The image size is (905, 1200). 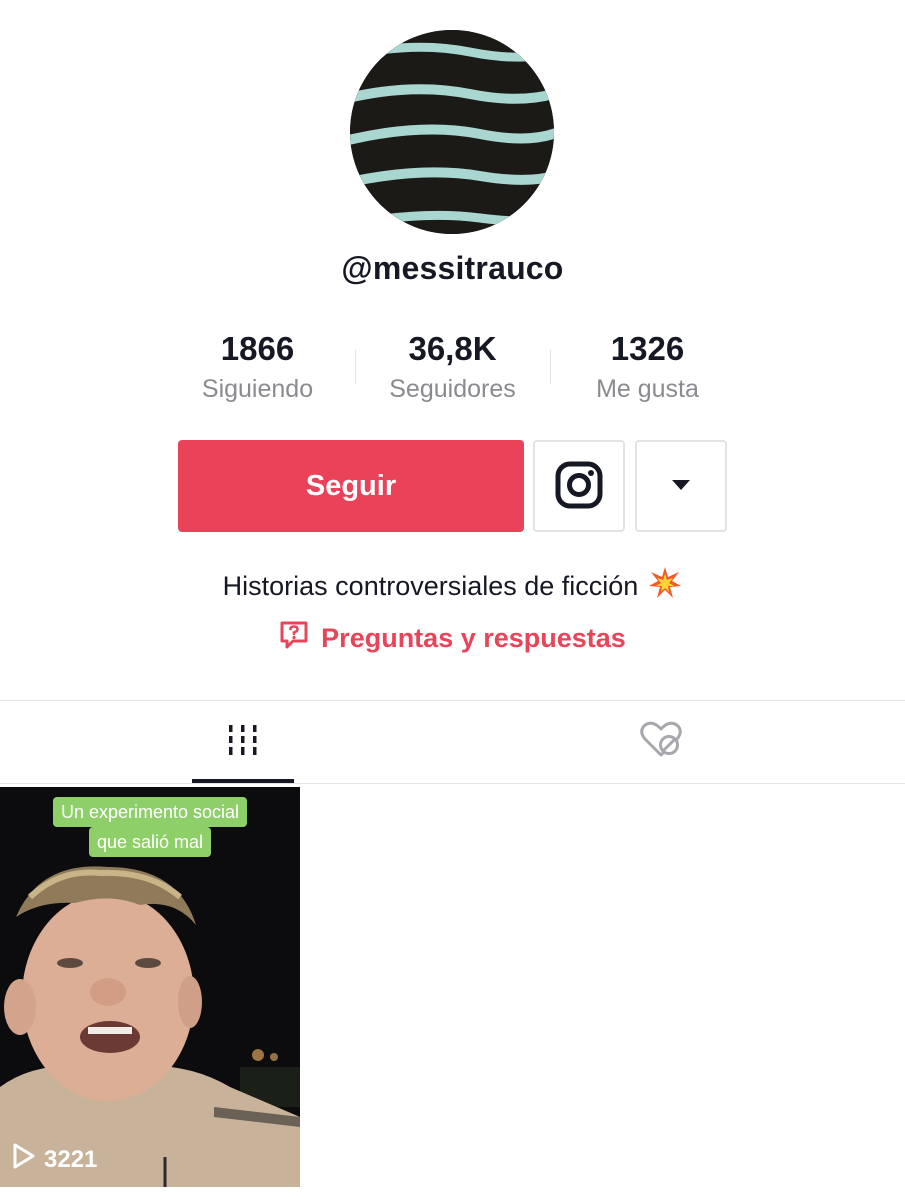 I want to click on collision-icon, so click(x=665, y=586).